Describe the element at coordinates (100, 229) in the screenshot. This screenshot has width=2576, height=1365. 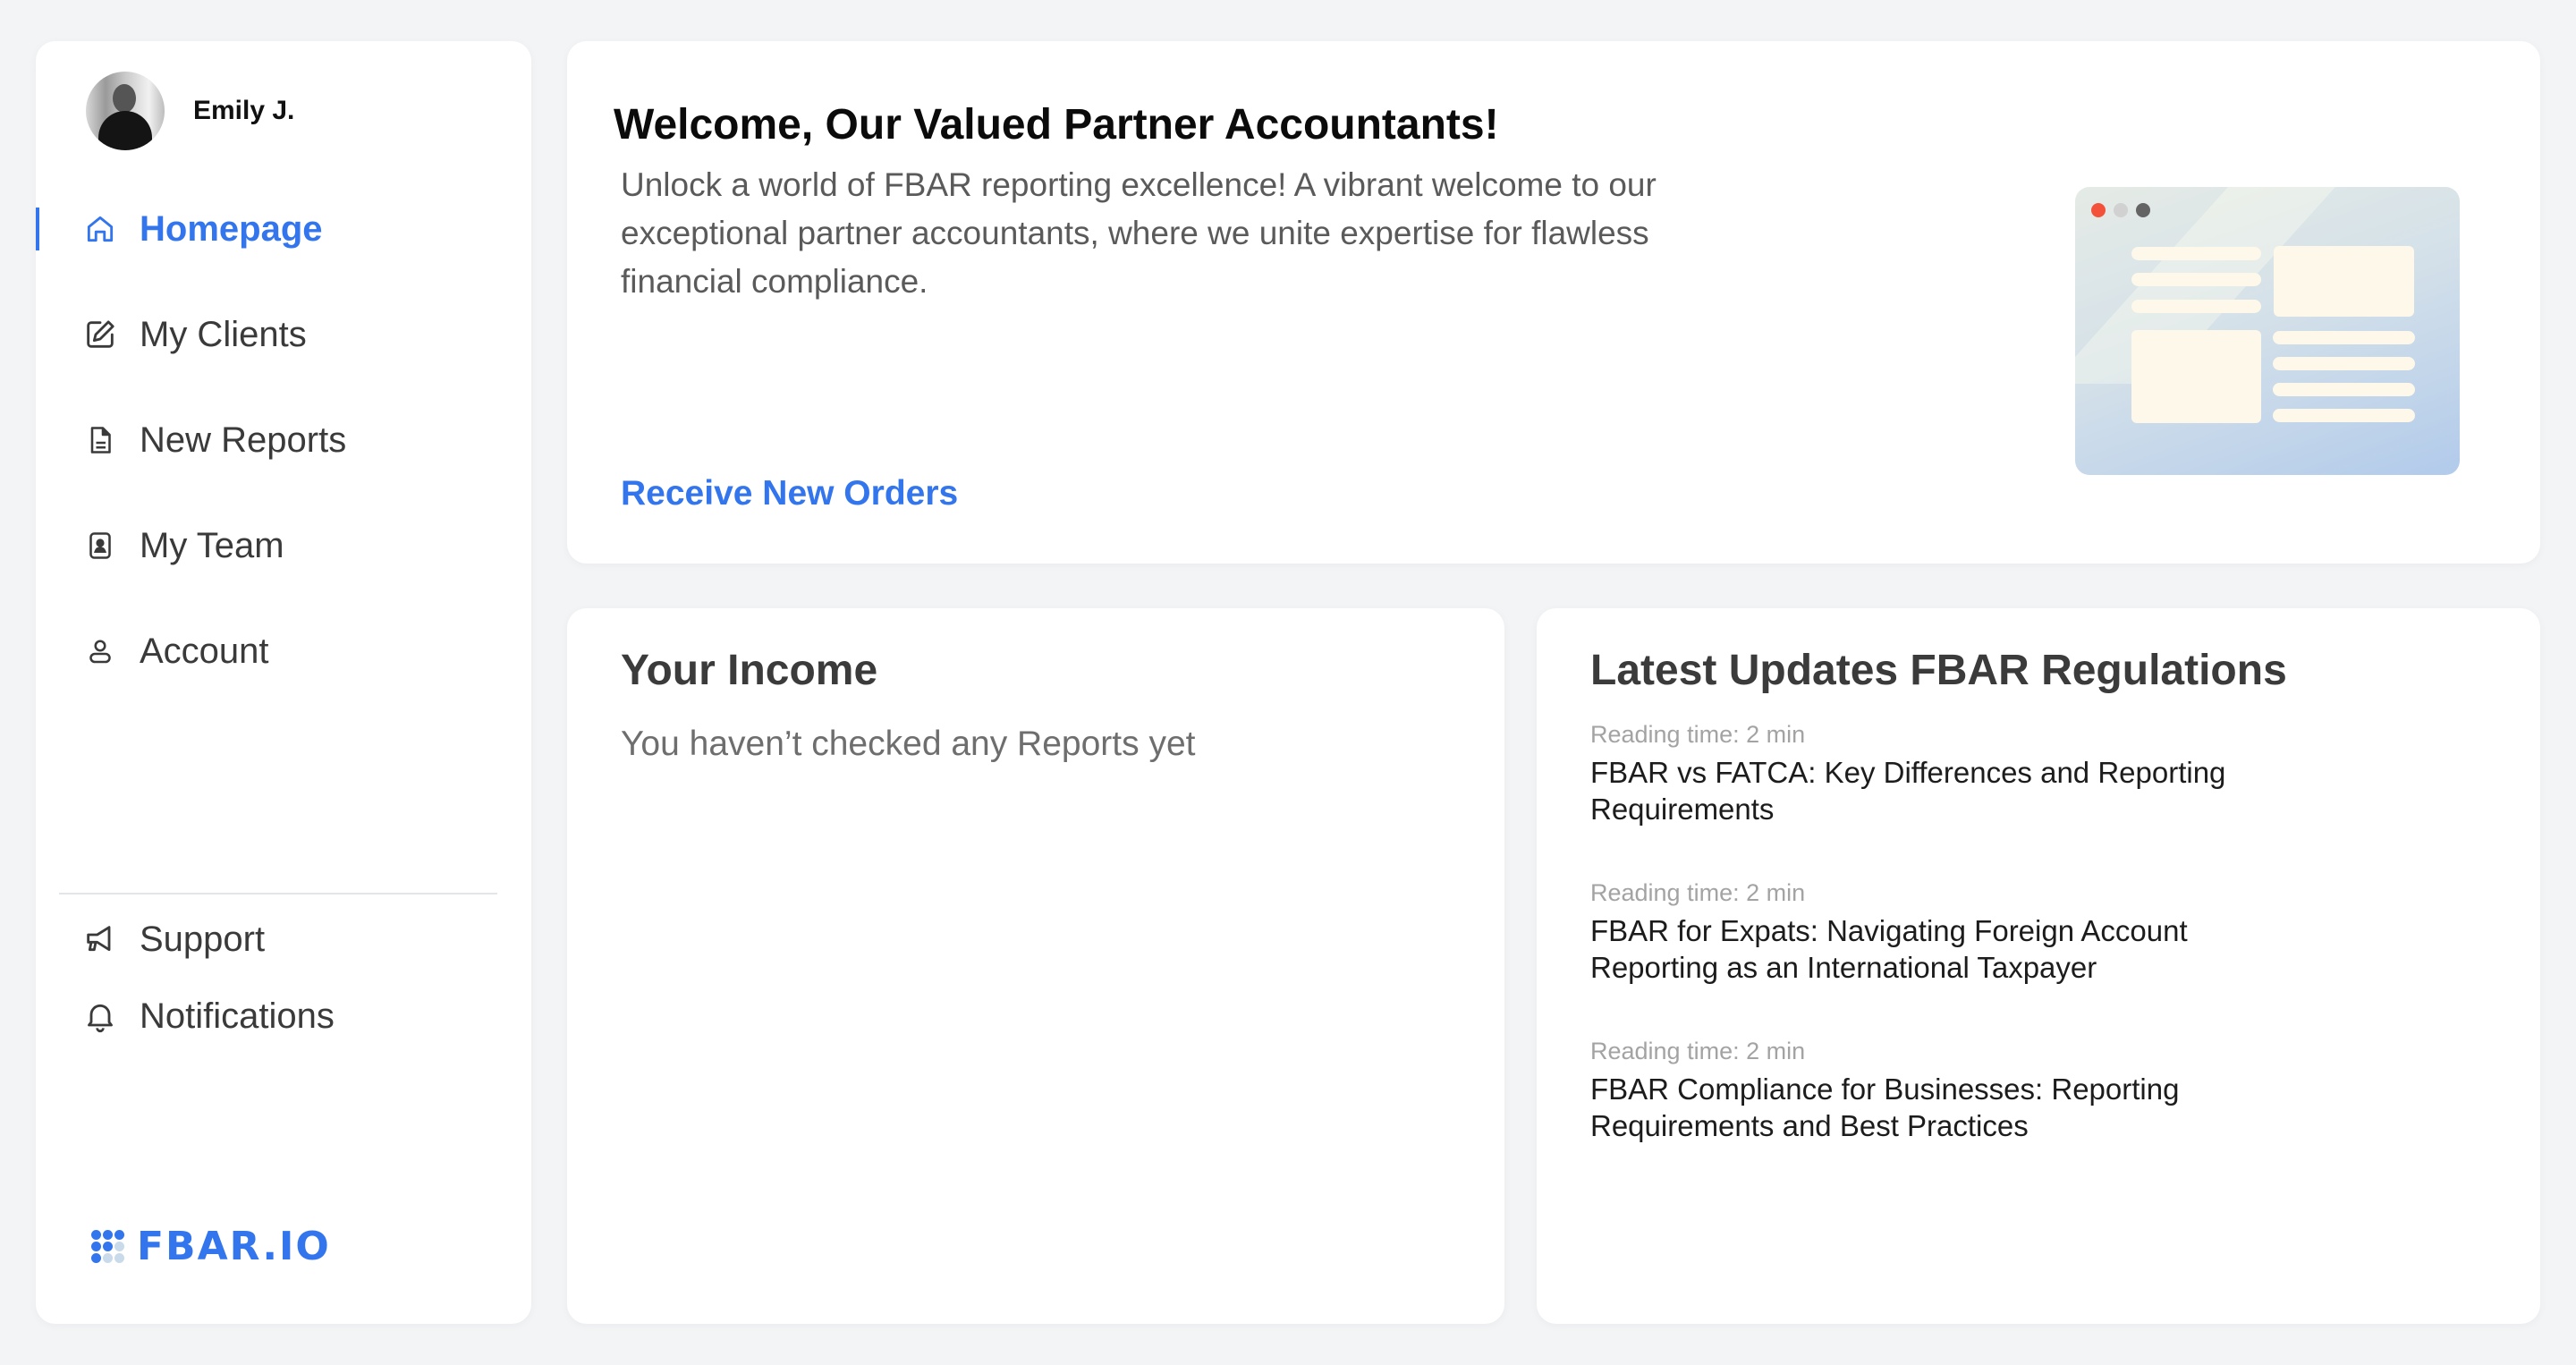
I see `home-icon` at that location.